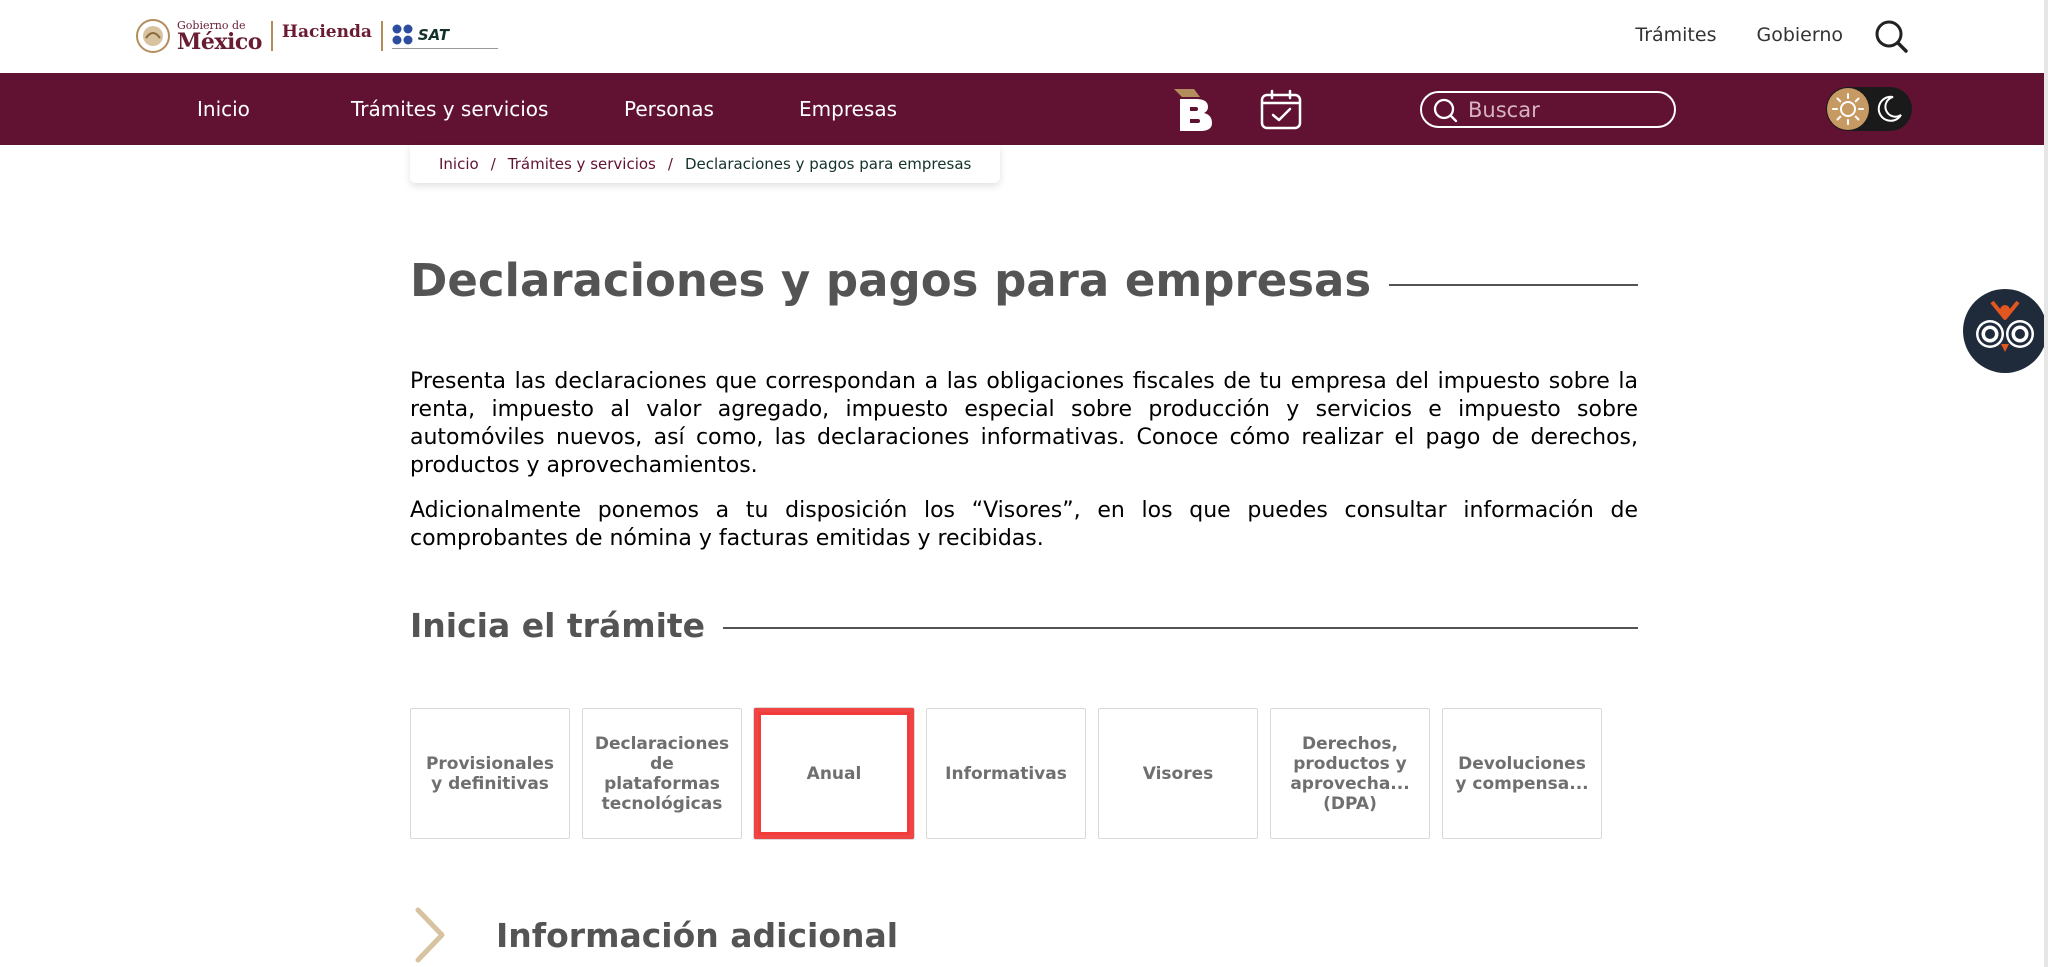  What do you see at coordinates (1513, 284) in the screenshot?
I see `title-divider` at bounding box center [1513, 284].